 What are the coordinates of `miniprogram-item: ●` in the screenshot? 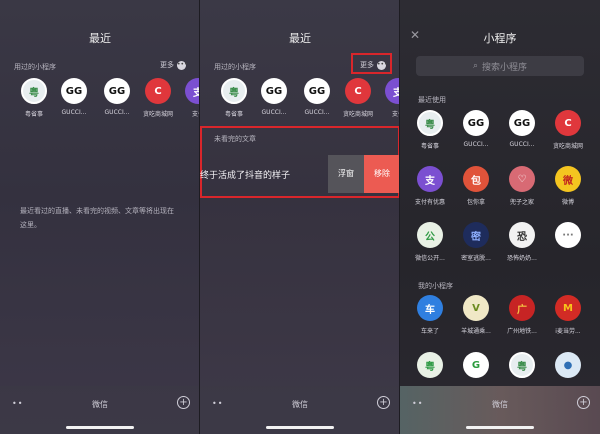 It's located at (568, 365).